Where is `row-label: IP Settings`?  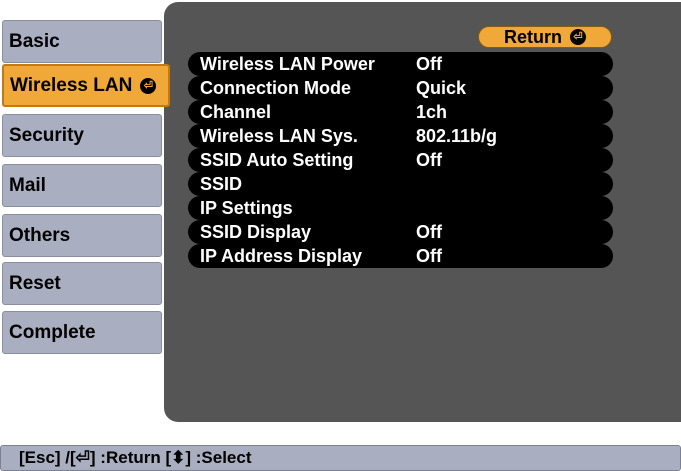 row-label: IP Settings is located at coordinates (246, 207).